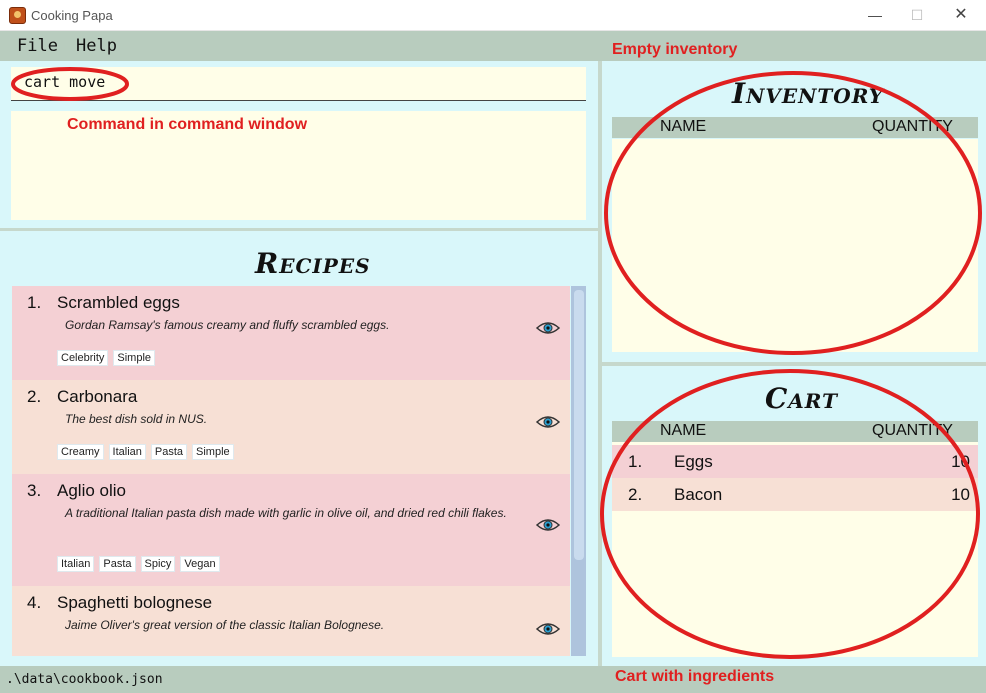  Describe the element at coordinates (72, 15) in the screenshot. I see `window-title: Cooking Papa` at that location.